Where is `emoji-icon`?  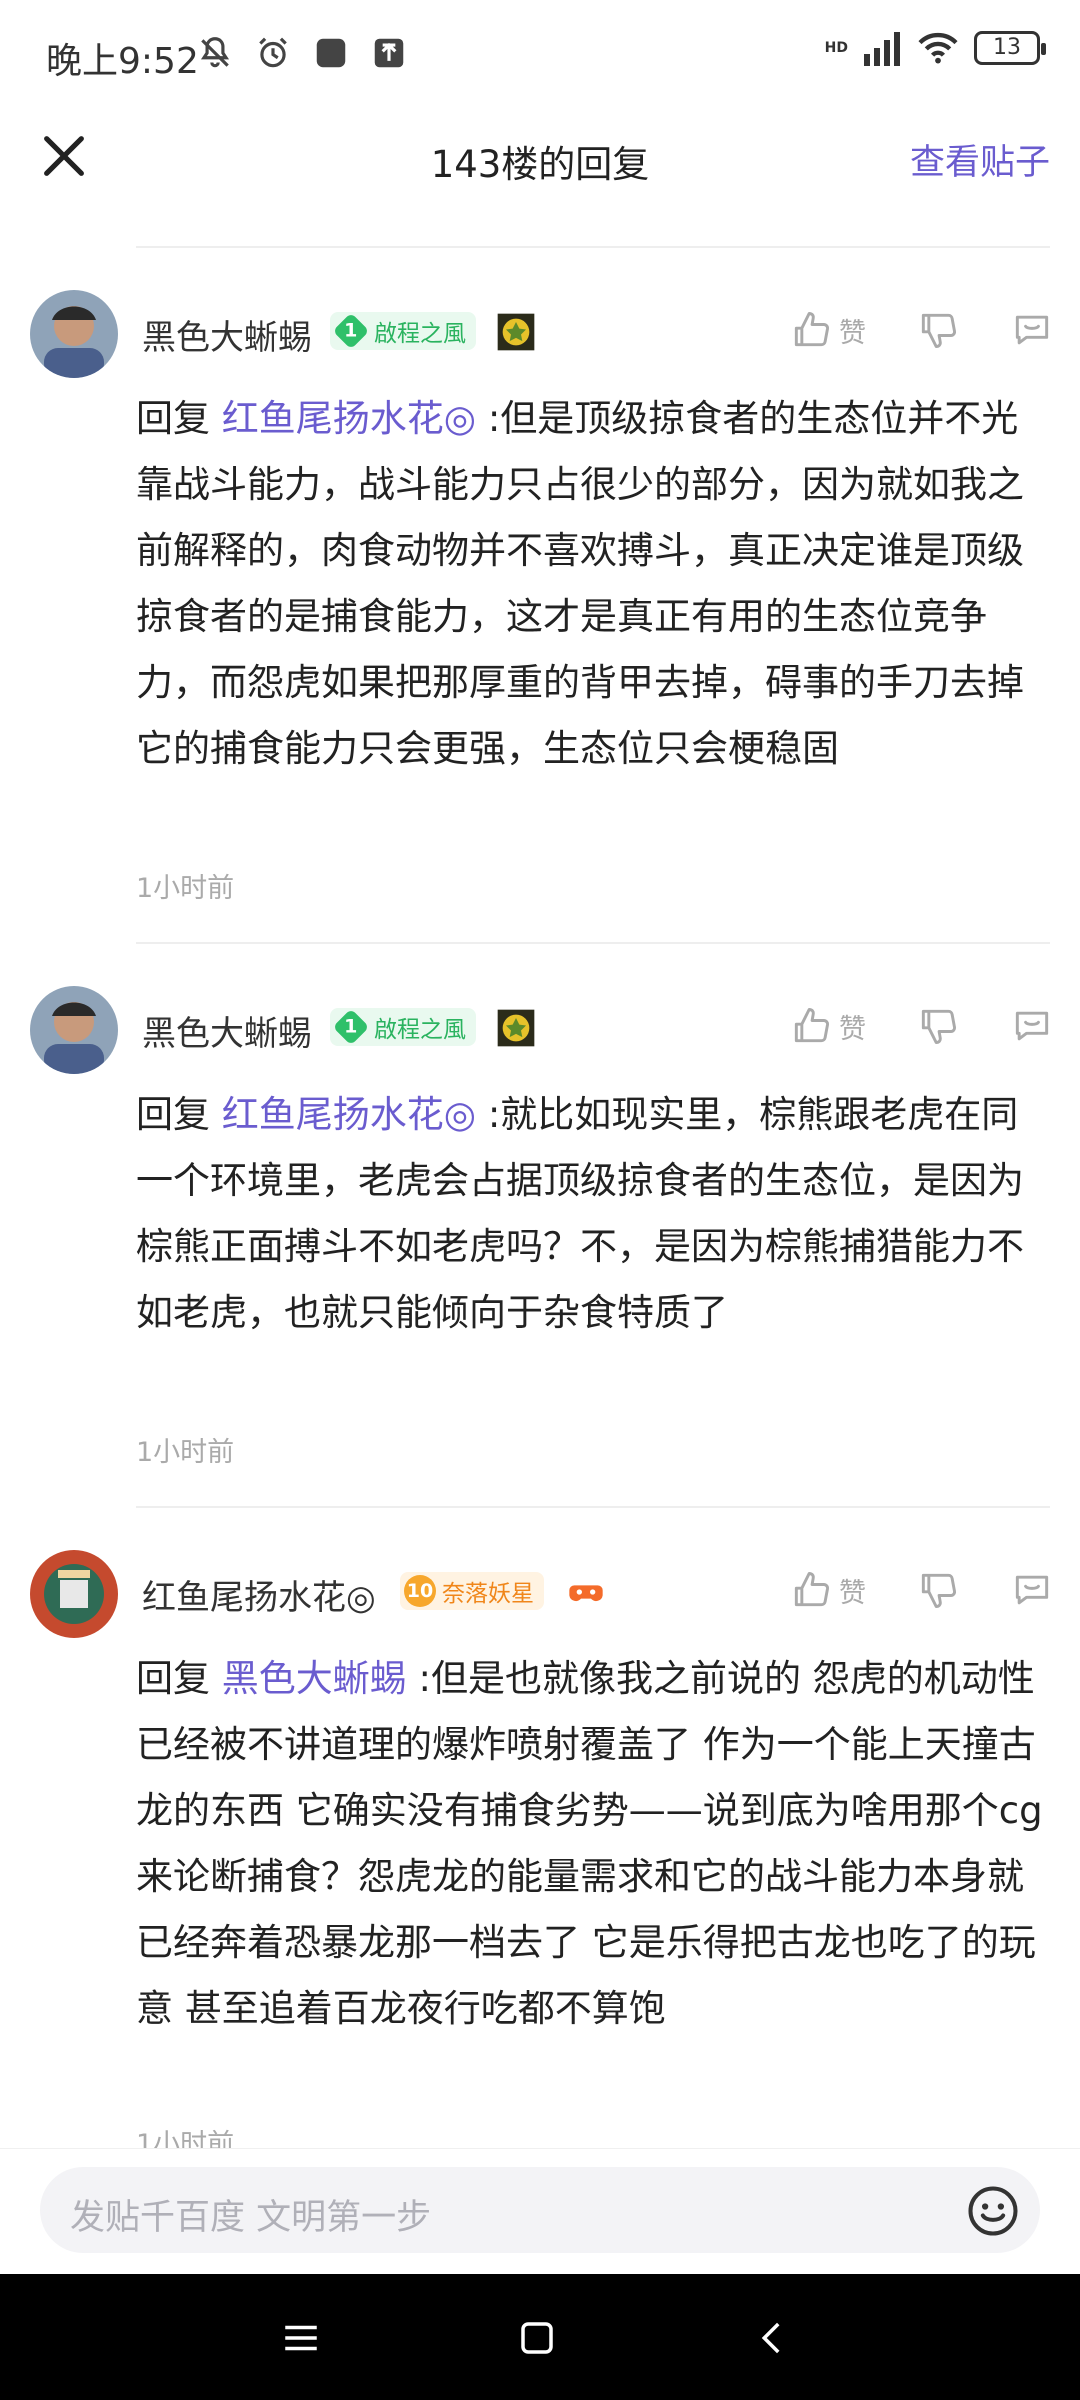 emoji-icon is located at coordinates (993, 2211).